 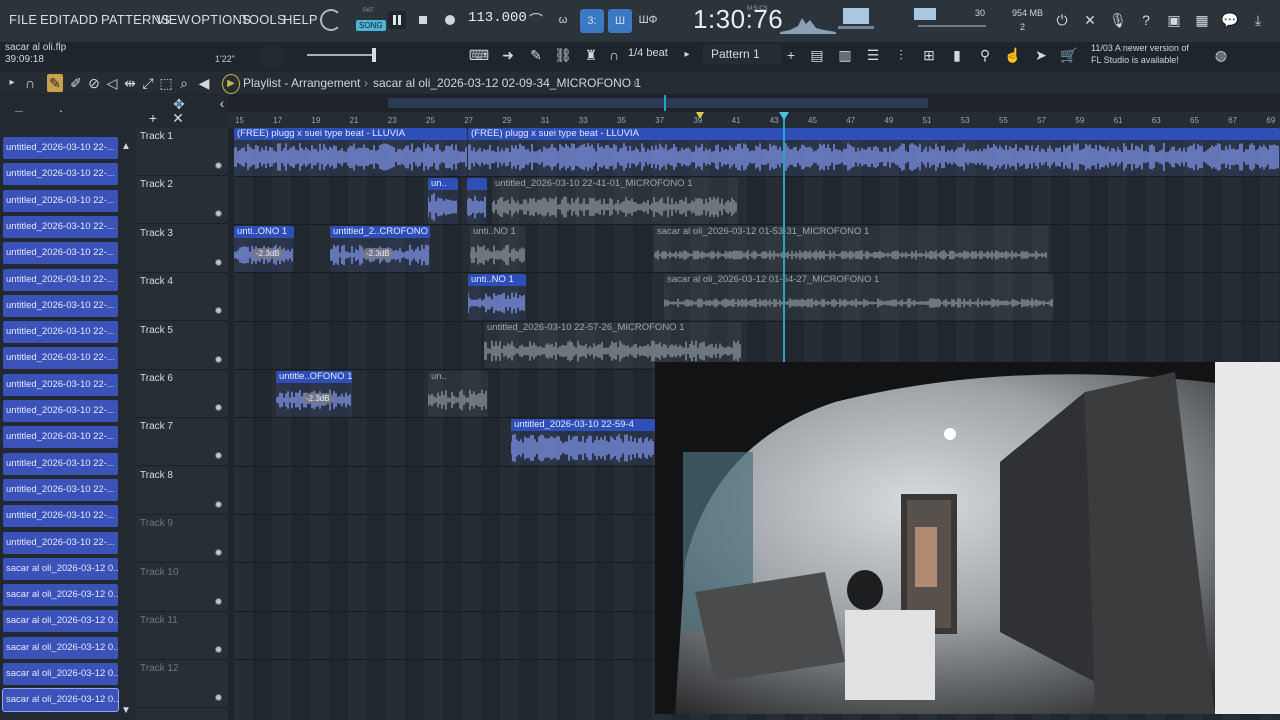 I want to click on audio-clip: unti..NO 1, so click(x=497, y=297).